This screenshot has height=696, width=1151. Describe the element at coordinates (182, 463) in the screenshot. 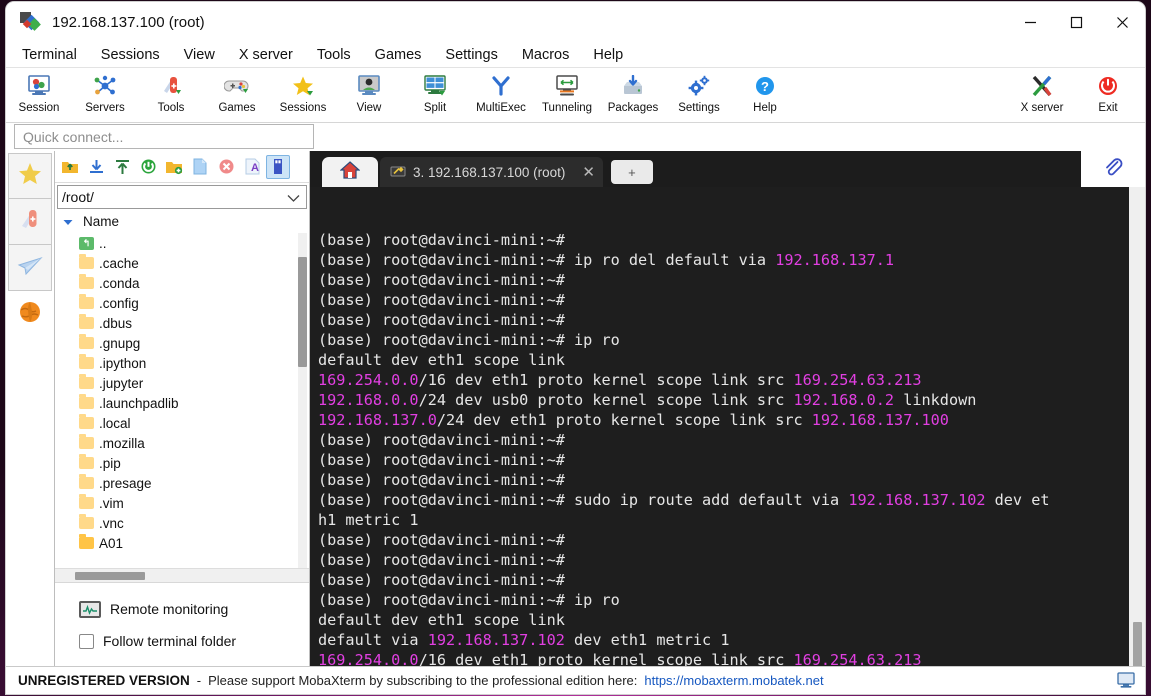

I see `list-item: .pip` at that location.